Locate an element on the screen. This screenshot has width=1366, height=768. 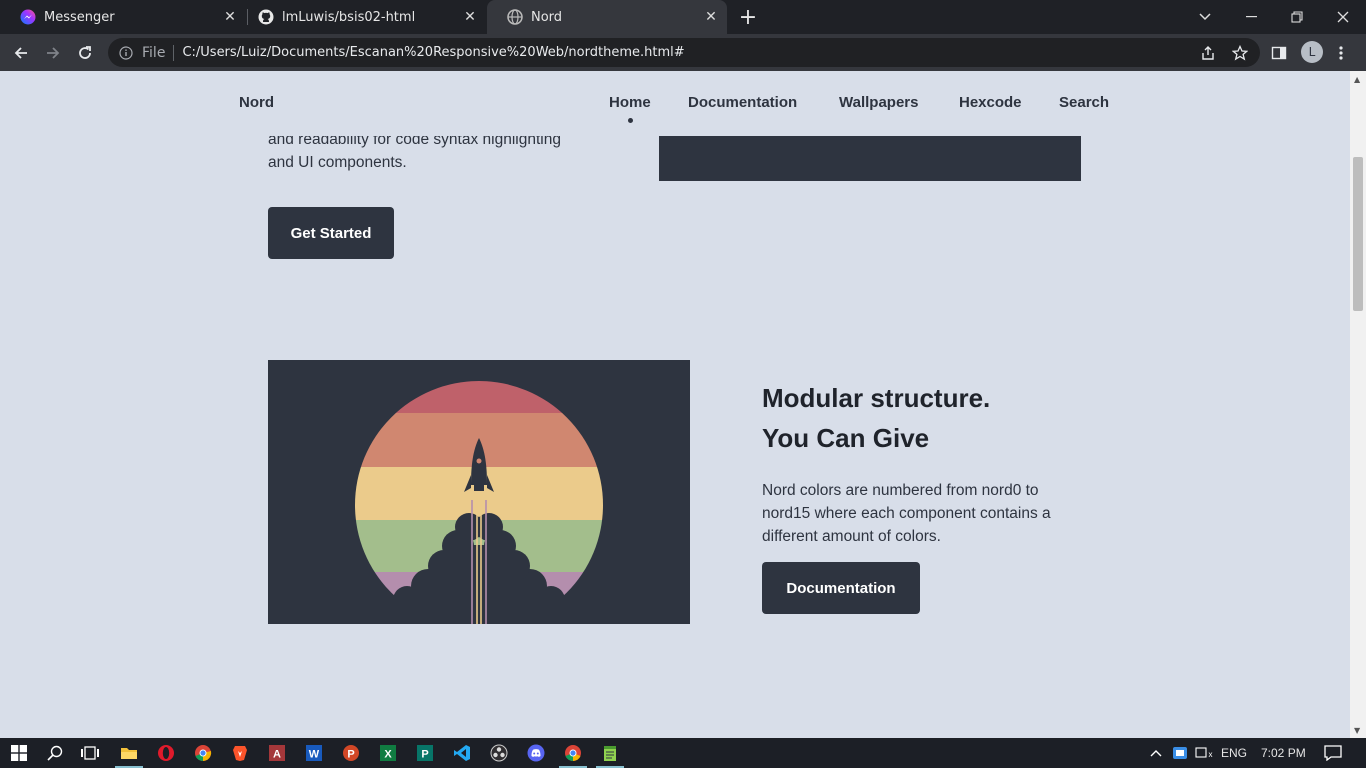
svg-text: A is located at coordinates (277, 755).